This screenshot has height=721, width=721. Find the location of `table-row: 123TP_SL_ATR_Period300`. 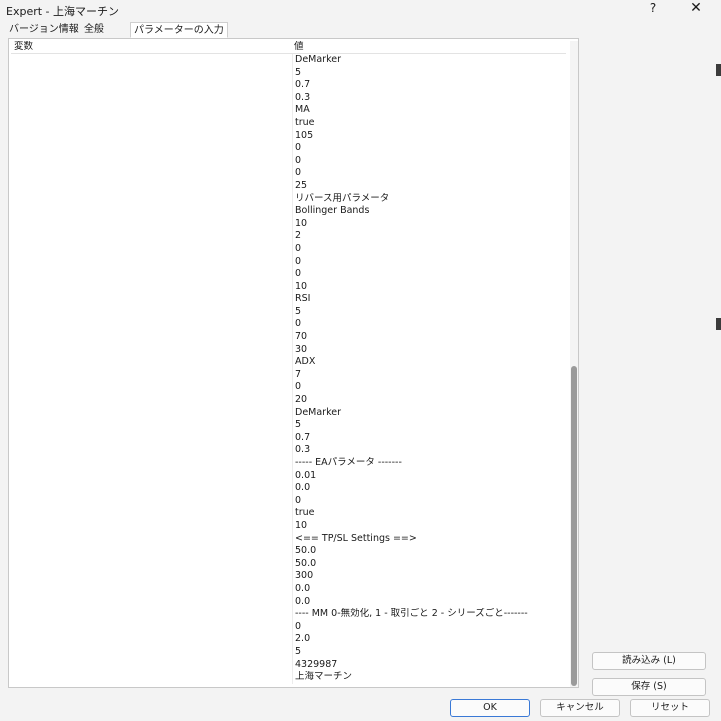

table-row: 123TP_SL_ATR_Period300 is located at coordinates (288, 576).